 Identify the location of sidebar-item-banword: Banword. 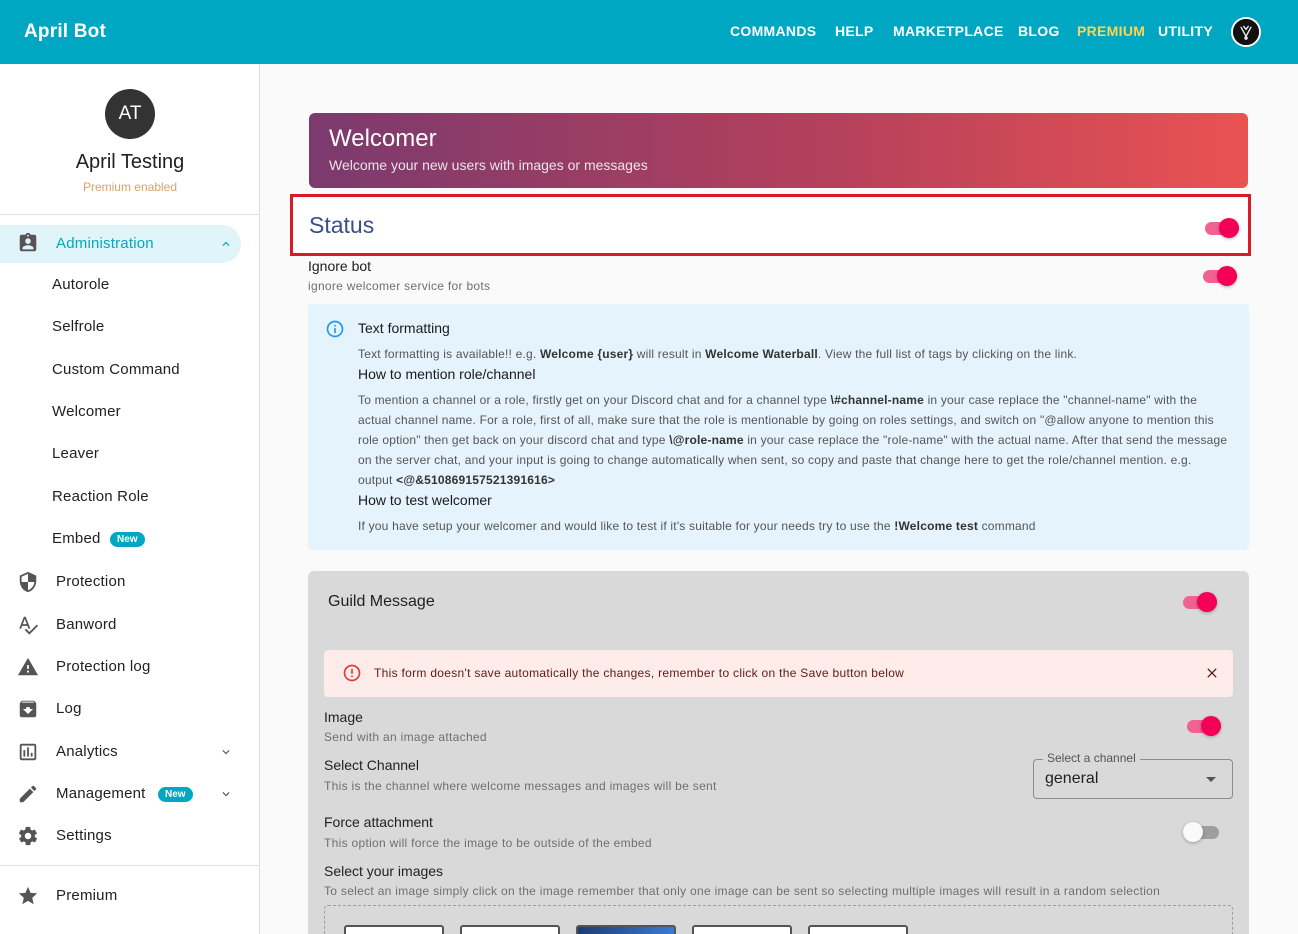
(86, 624).